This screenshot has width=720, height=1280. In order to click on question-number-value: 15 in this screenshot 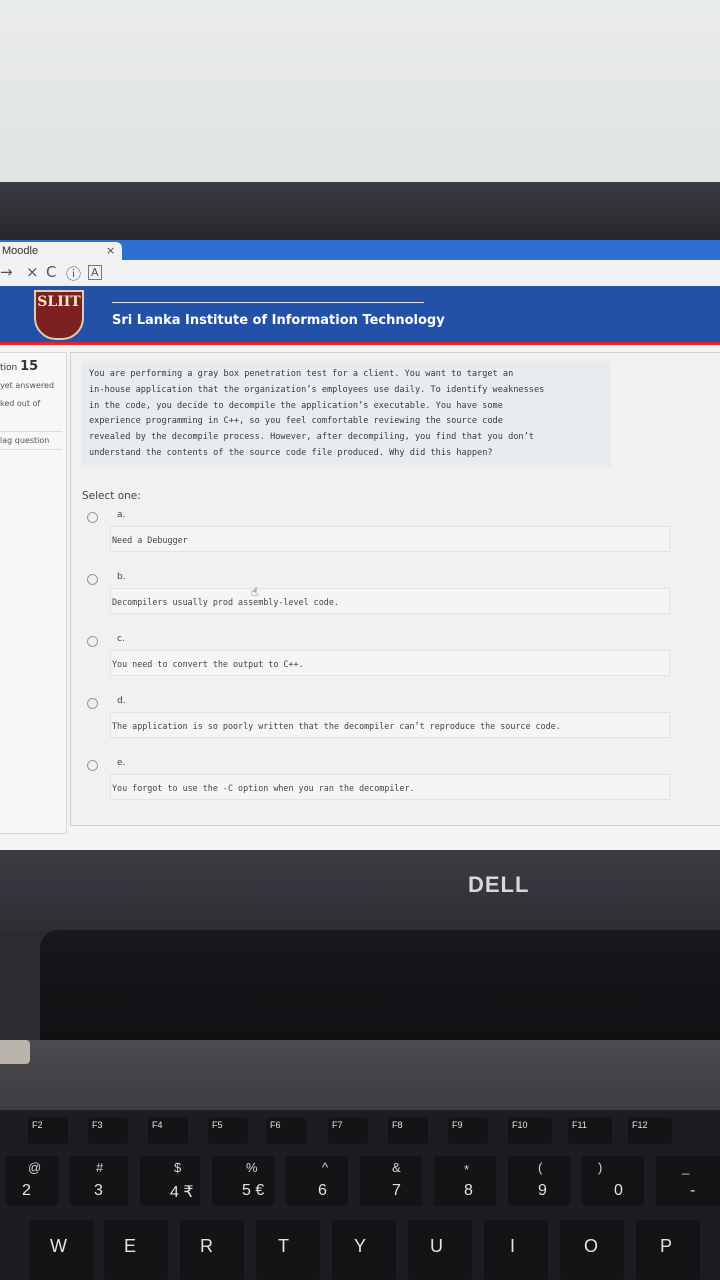, I will do `click(29, 366)`.